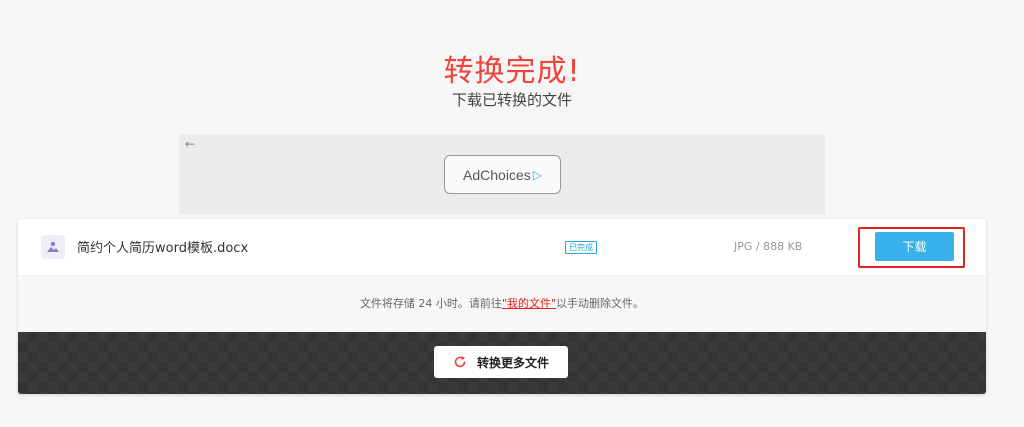 The height and width of the screenshot is (427, 1024). What do you see at coordinates (529, 303) in the screenshot?
I see `my-files-link: "我的文件"` at bounding box center [529, 303].